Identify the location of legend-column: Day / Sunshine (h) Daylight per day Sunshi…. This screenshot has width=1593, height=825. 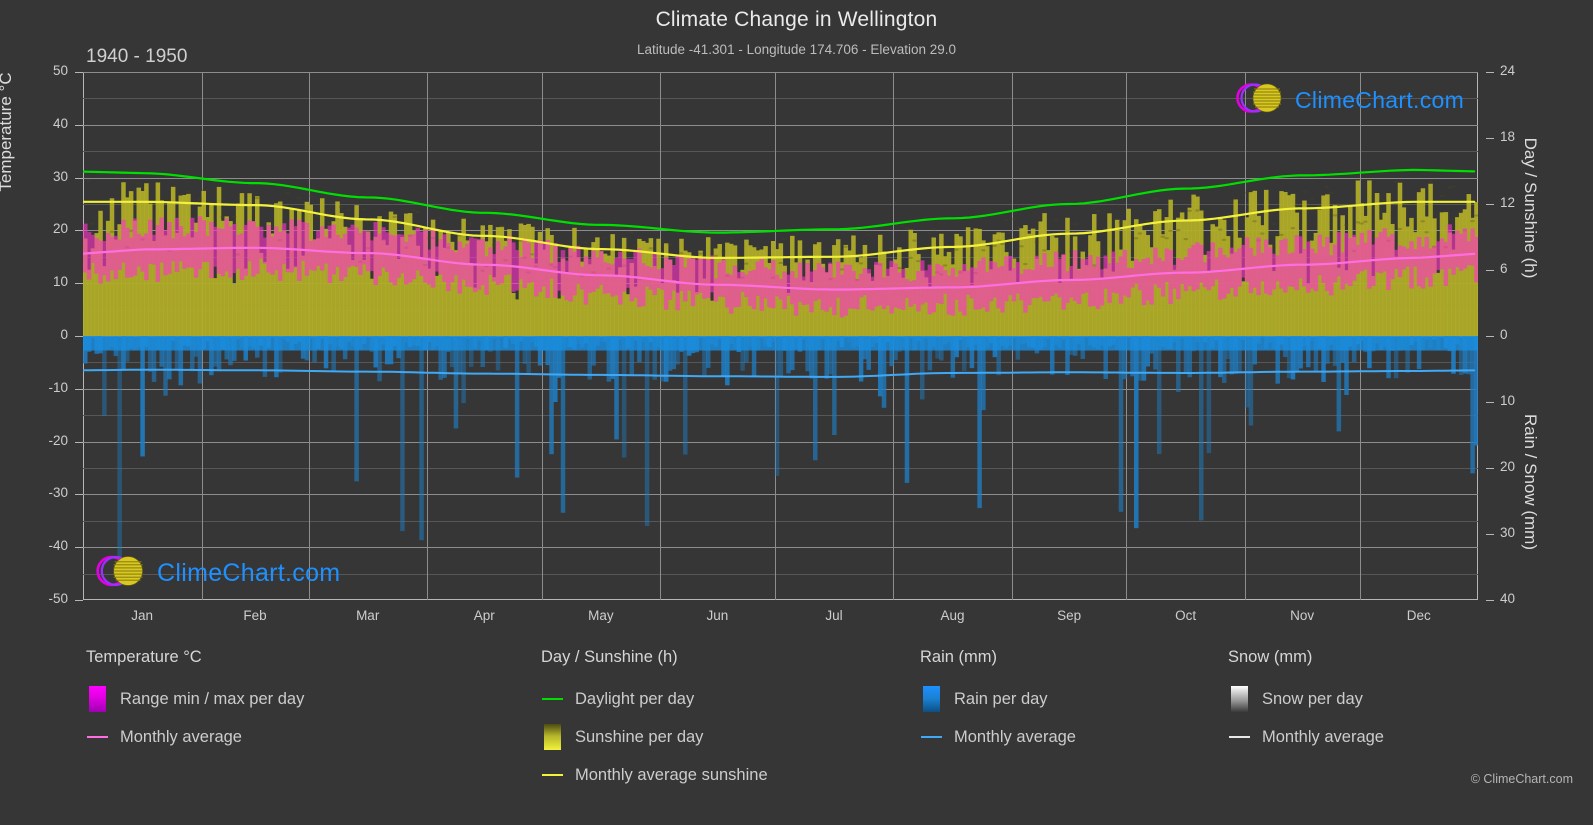
(654, 721).